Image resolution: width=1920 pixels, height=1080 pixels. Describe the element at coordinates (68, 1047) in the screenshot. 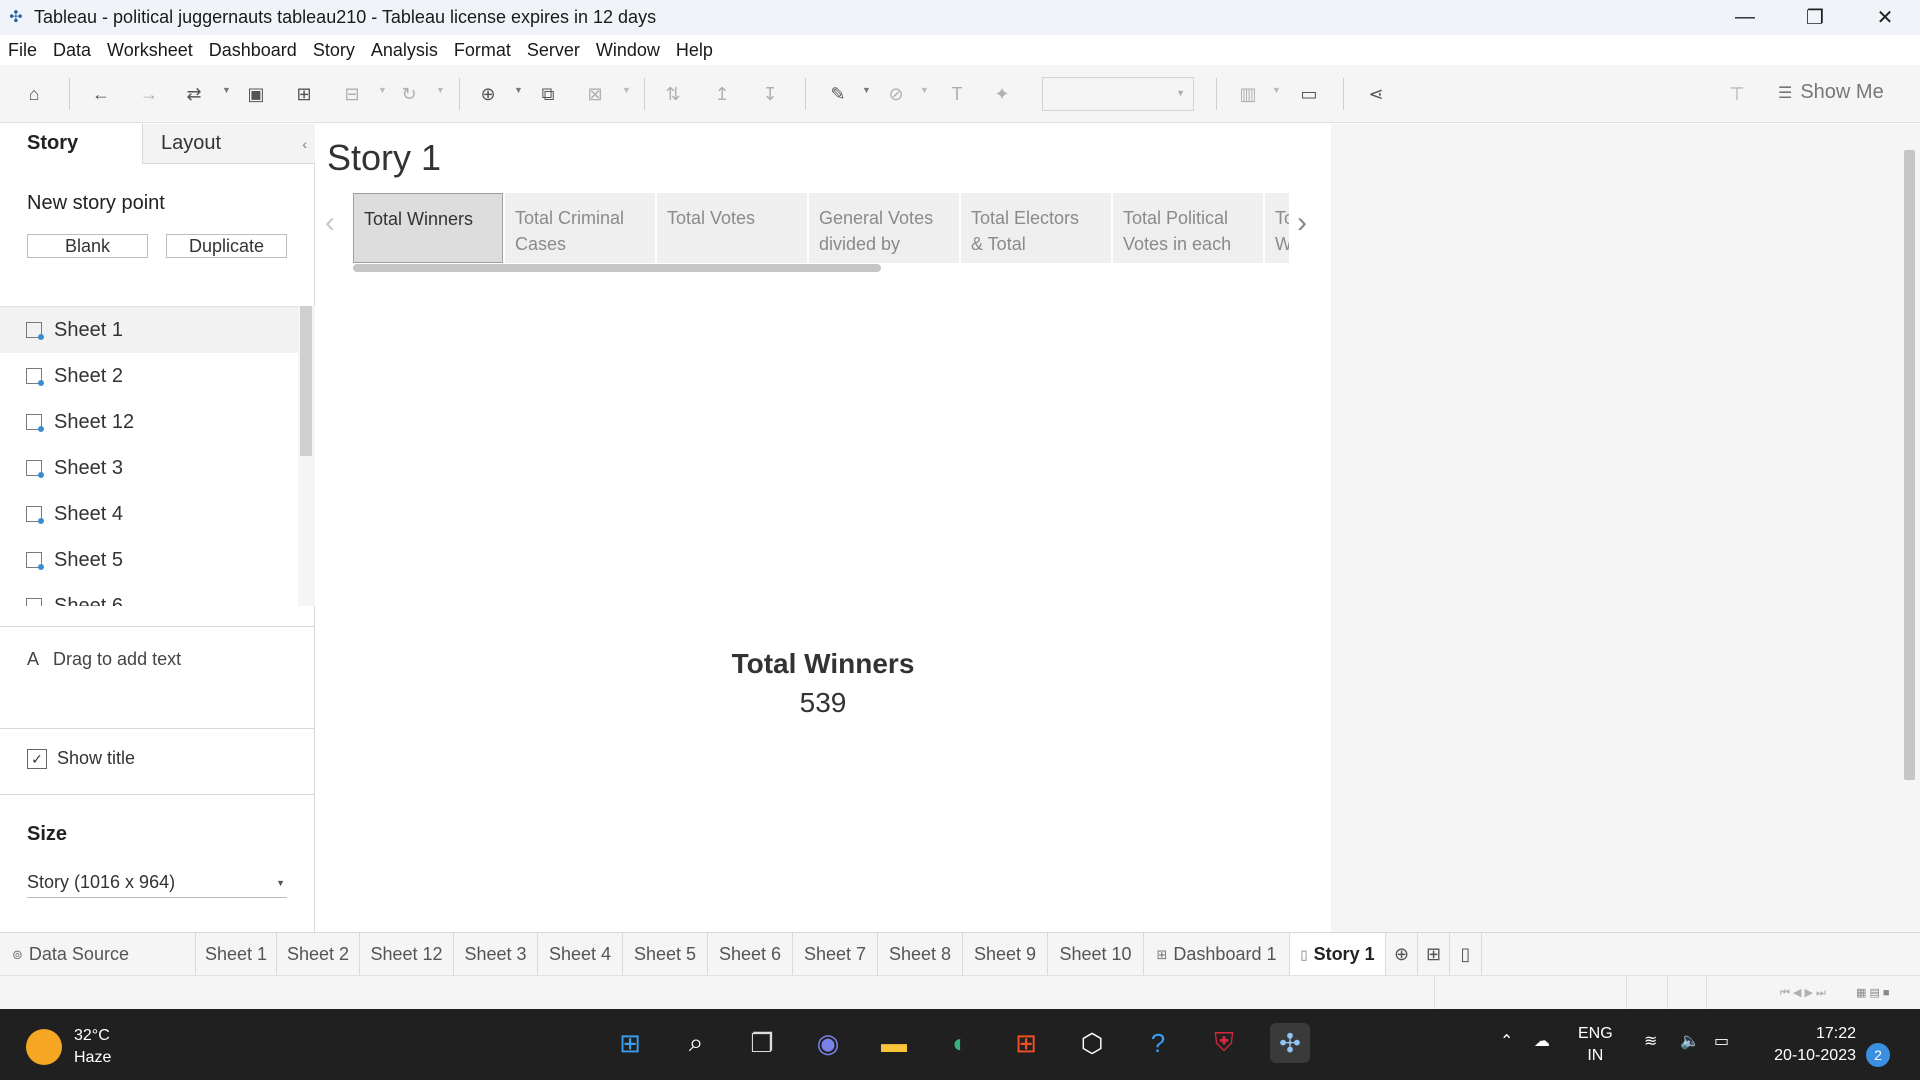

I see `weather-widget: 32°C Haze` at that location.